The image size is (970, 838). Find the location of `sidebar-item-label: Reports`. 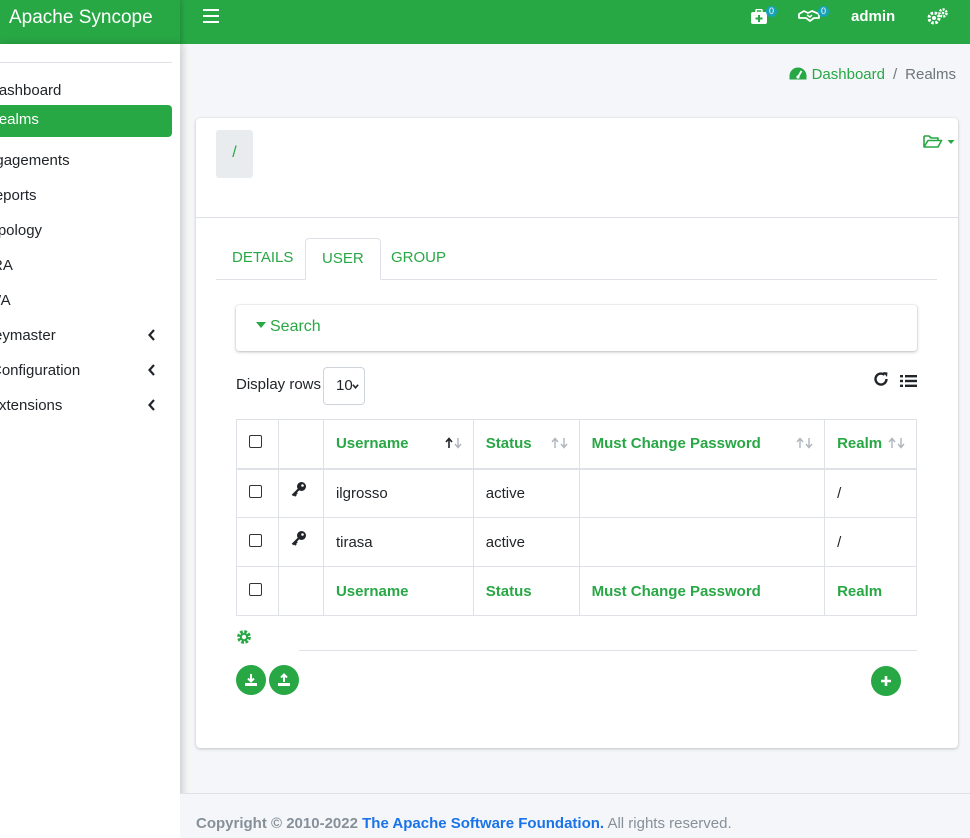

sidebar-item-label: Reports is located at coordinates (18, 195).